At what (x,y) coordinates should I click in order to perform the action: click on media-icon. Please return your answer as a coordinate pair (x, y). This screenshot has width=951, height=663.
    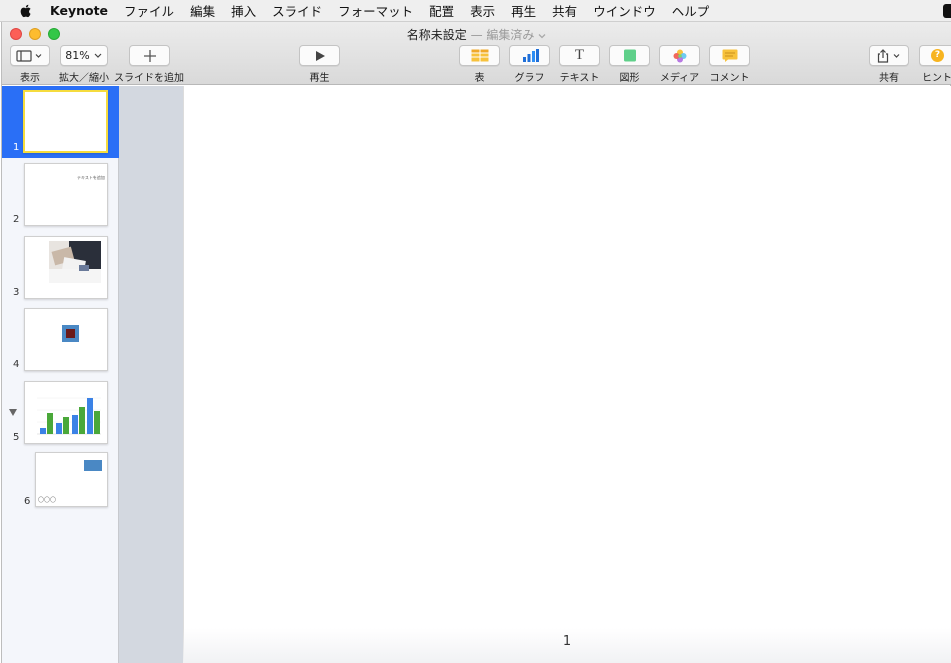
    Looking at the image, I should click on (679, 55).